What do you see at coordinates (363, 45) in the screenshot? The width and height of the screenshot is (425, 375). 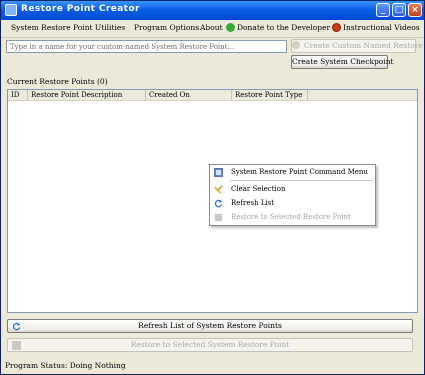 I see `create-named-label: Create Custom Named Restore` at bounding box center [363, 45].